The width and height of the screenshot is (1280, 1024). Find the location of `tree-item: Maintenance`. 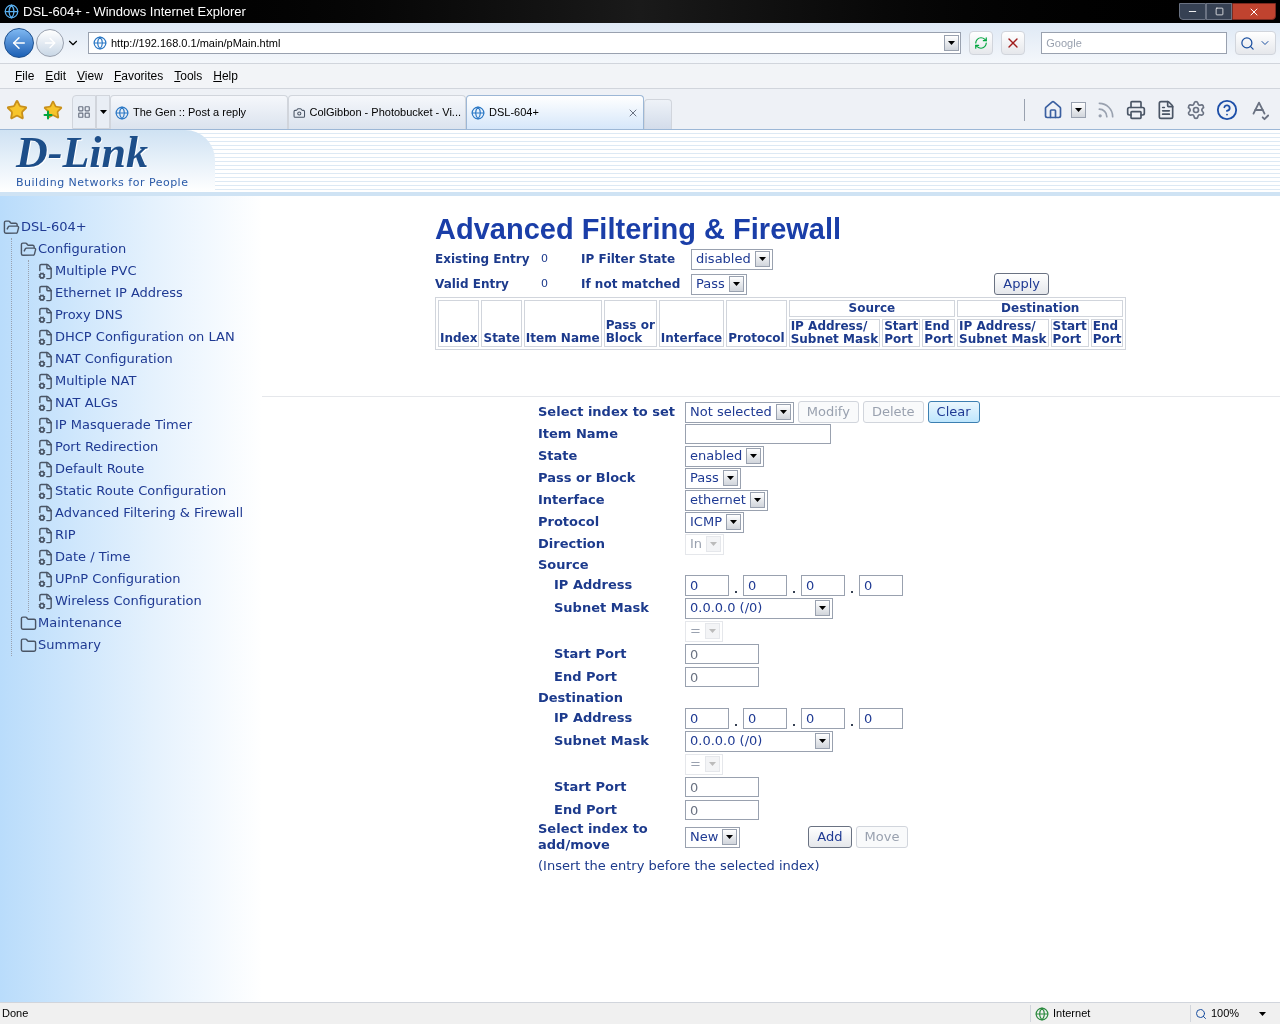

tree-item: Maintenance is located at coordinates (80, 623).